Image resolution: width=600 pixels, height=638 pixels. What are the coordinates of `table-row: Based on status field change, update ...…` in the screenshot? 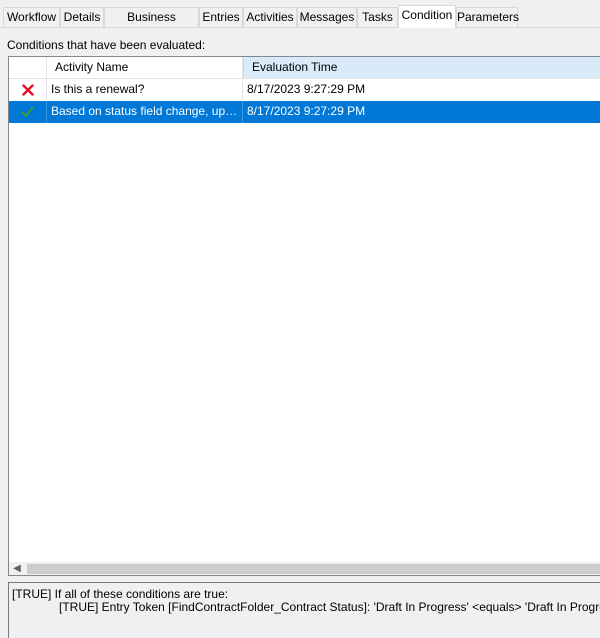 It's located at (304, 112).